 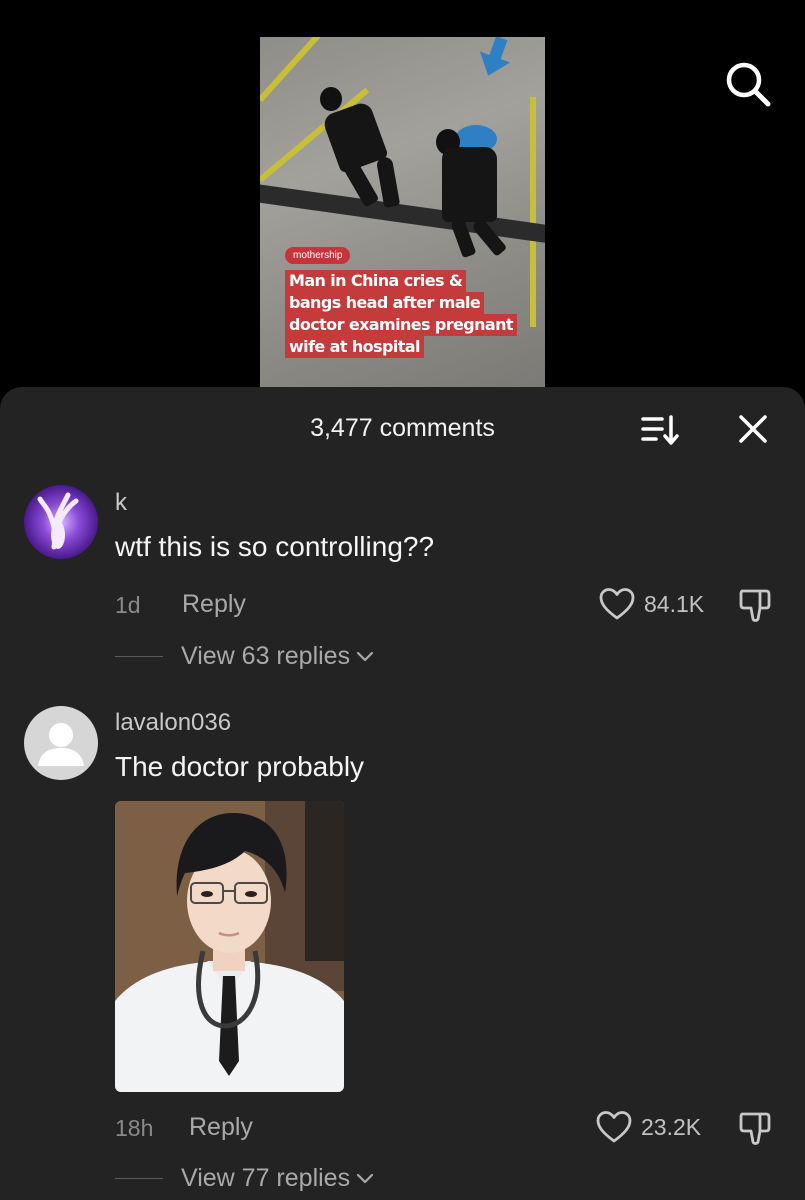 What do you see at coordinates (401, 325) in the screenshot?
I see `headline-line: doctor examines pregnant` at bounding box center [401, 325].